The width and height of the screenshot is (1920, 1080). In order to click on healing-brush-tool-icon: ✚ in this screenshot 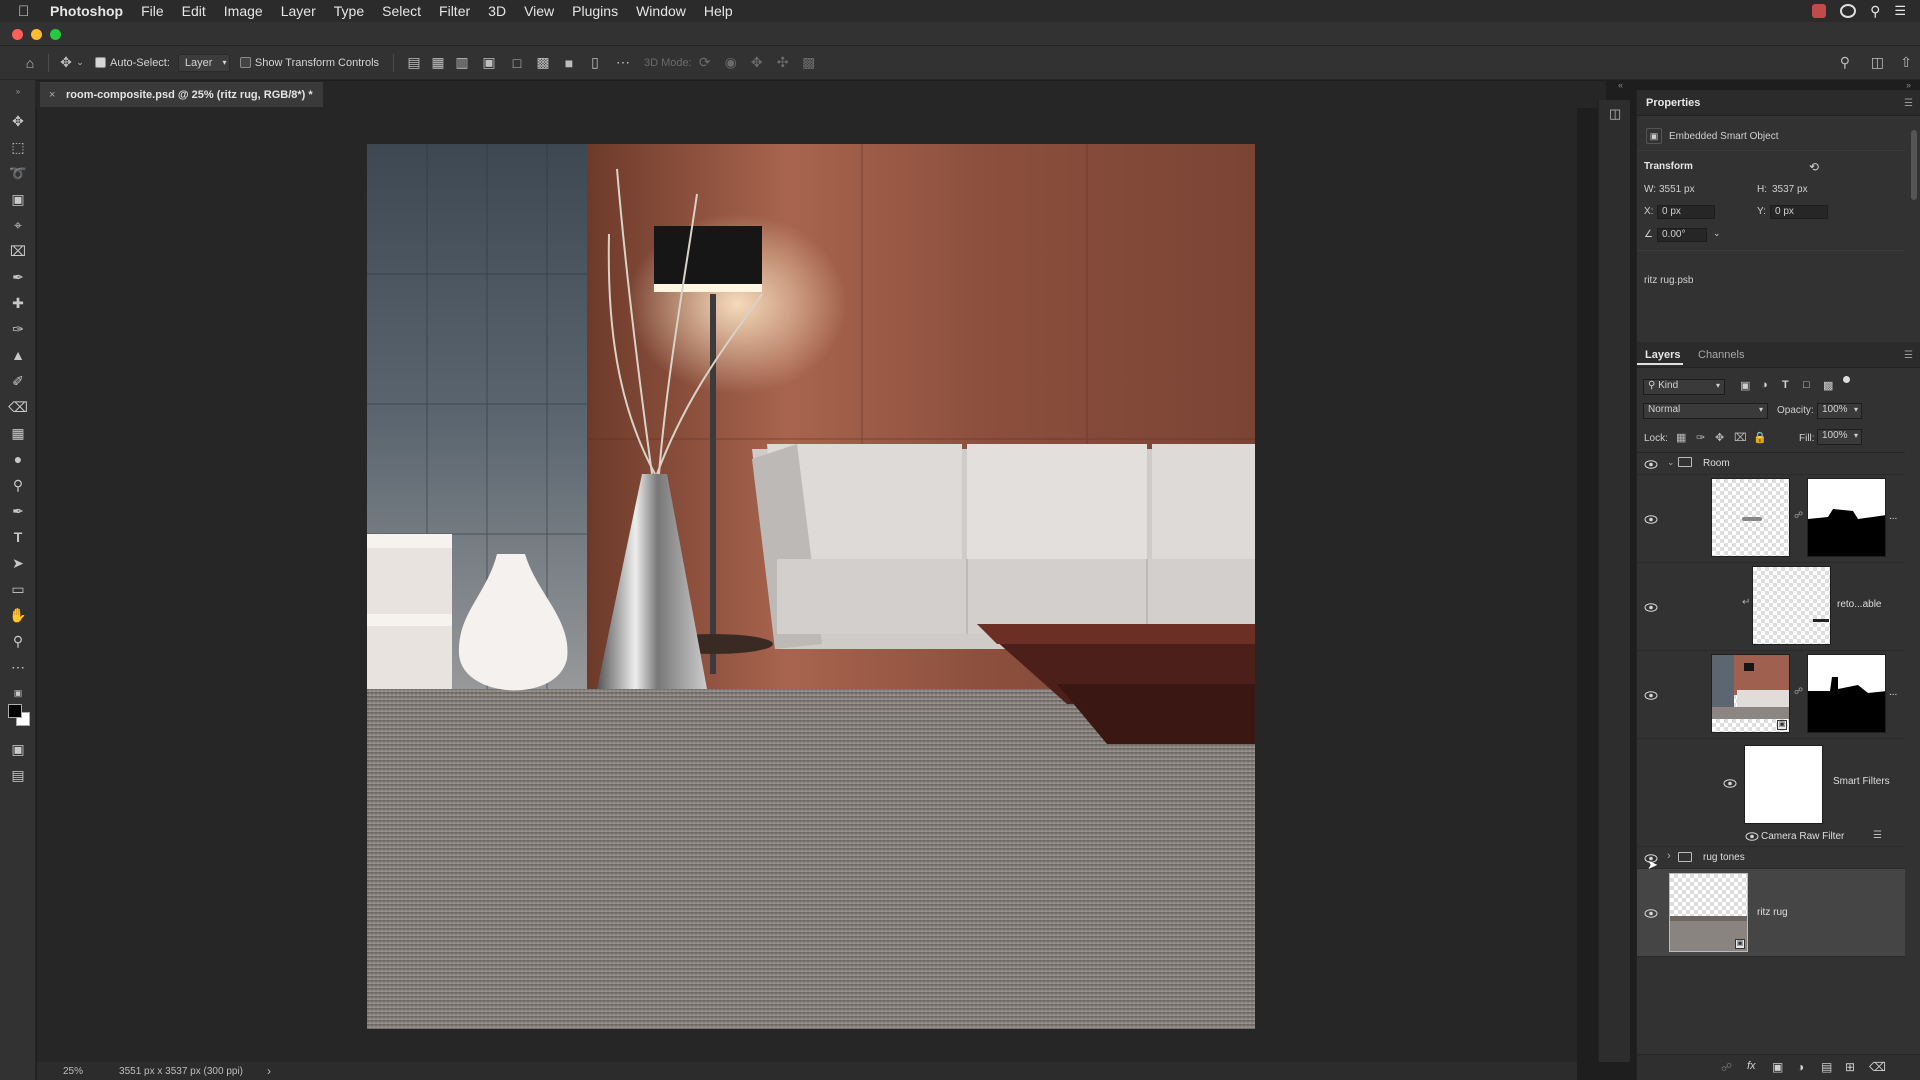, I will do `click(18, 303)`.